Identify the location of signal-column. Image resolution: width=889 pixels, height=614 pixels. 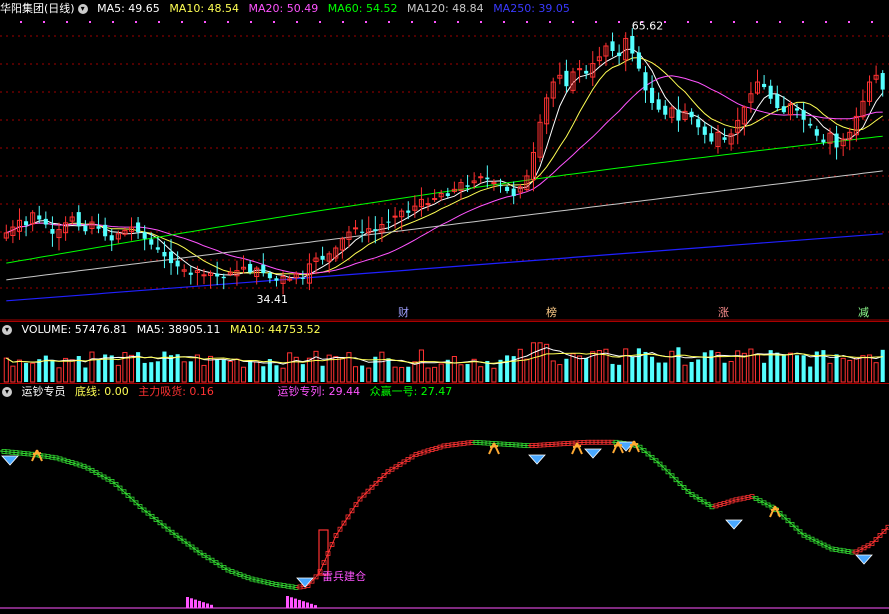
(323, 552).